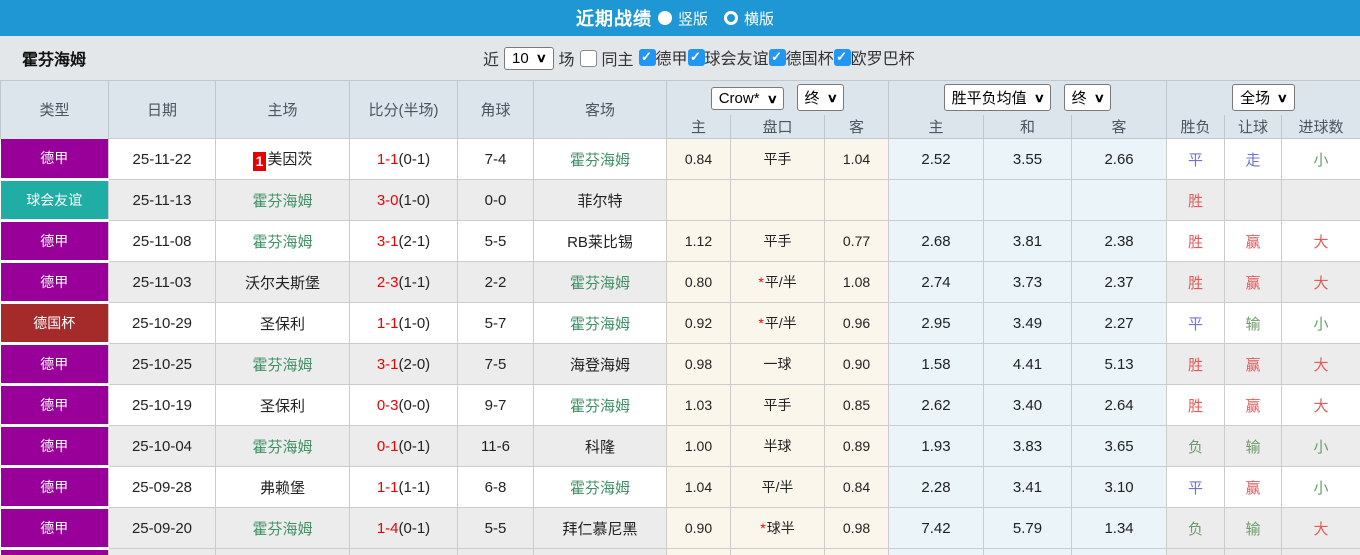 This screenshot has width=1360, height=555. What do you see at coordinates (664, 18) in the screenshot?
I see `vertical-layout-radio` at bounding box center [664, 18].